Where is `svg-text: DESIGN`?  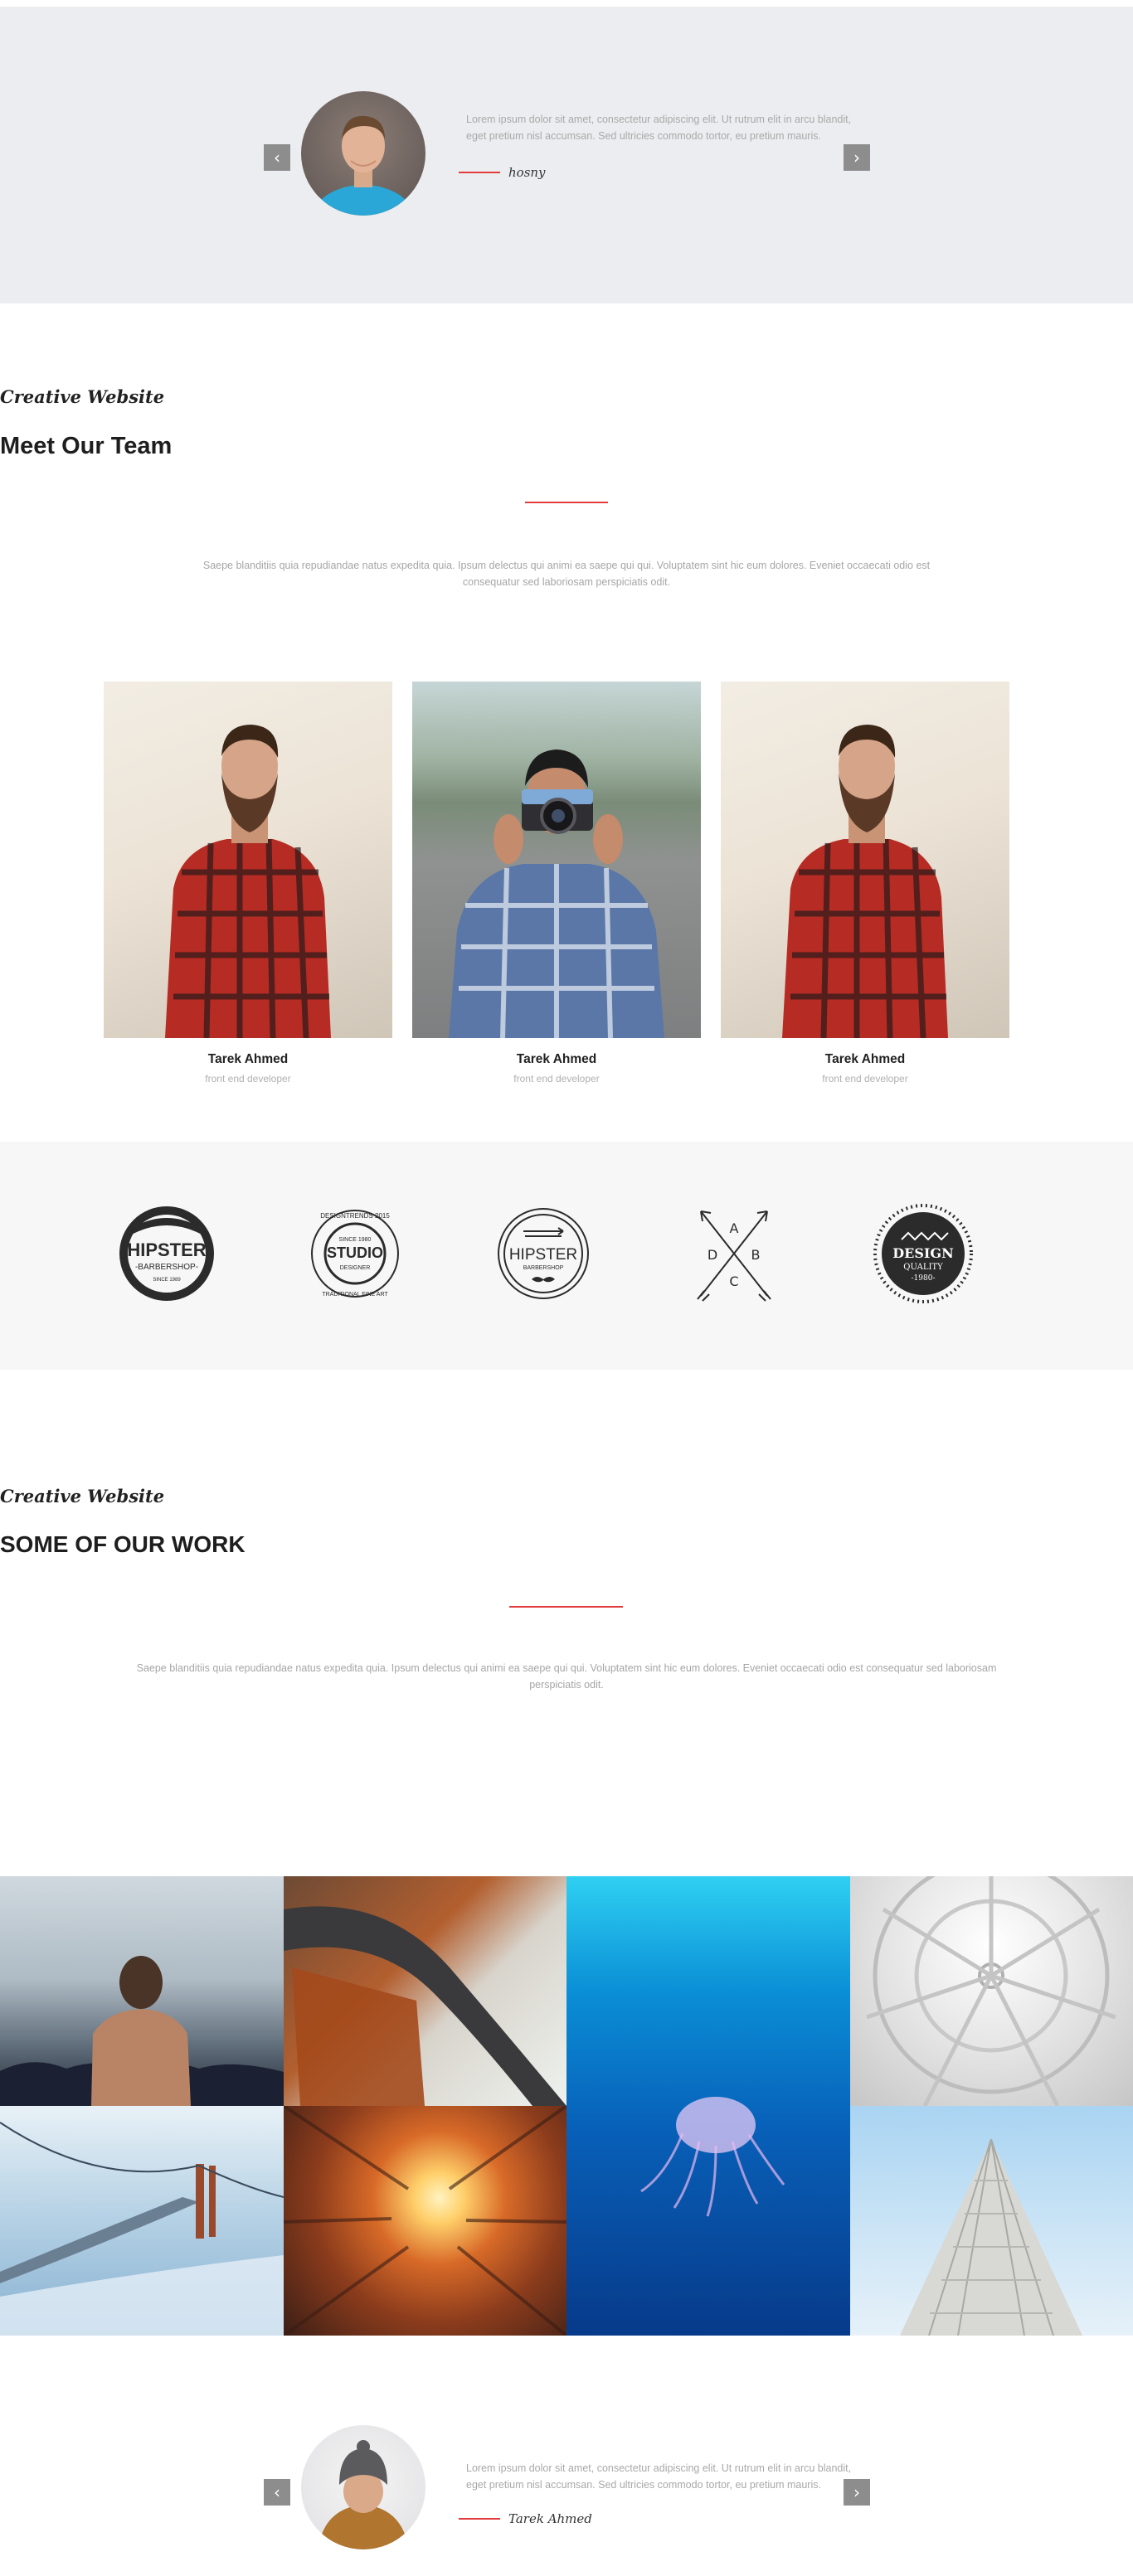
svg-text: DESIGN is located at coordinates (923, 1253).